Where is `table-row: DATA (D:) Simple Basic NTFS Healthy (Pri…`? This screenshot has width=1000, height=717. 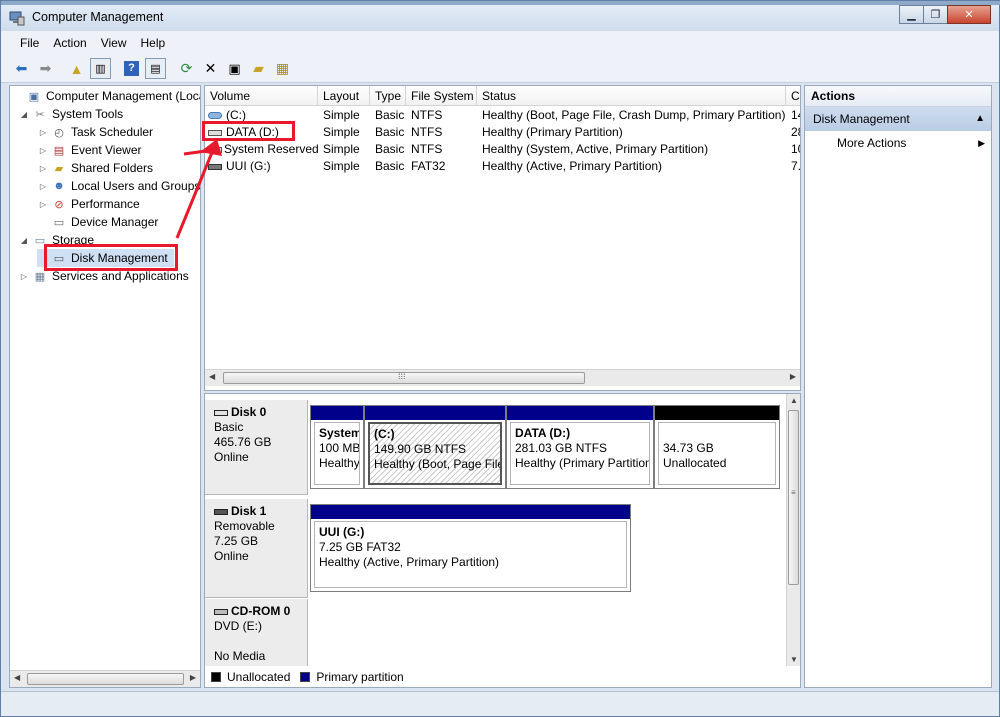 table-row: DATA (D:) Simple Basic NTFS Healthy (Pri… is located at coordinates (502, 132).